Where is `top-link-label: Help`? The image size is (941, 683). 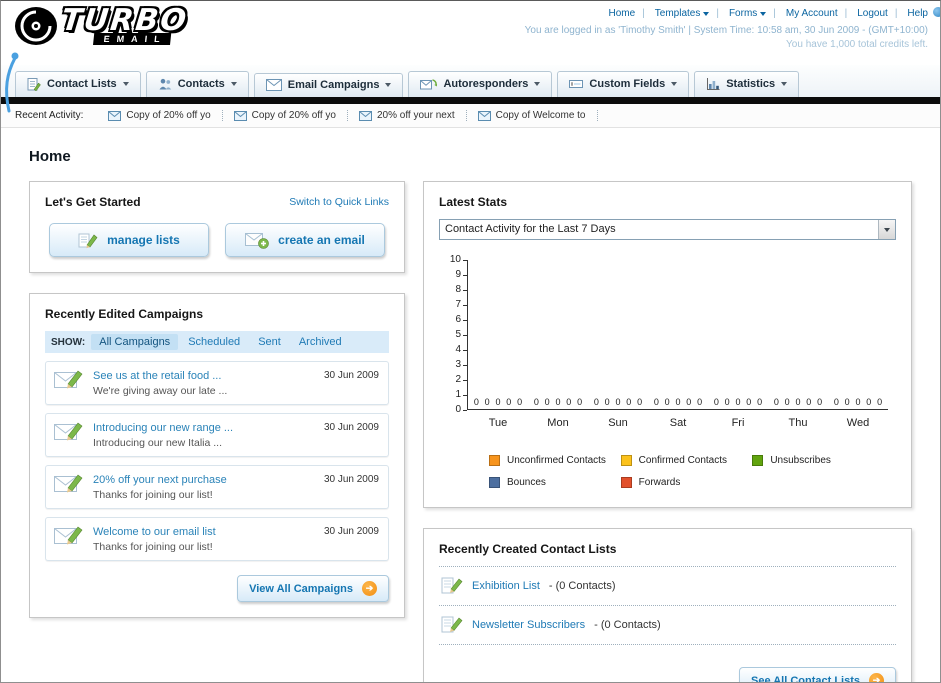
top-link-label: Help is located at coordinates (917, 13).